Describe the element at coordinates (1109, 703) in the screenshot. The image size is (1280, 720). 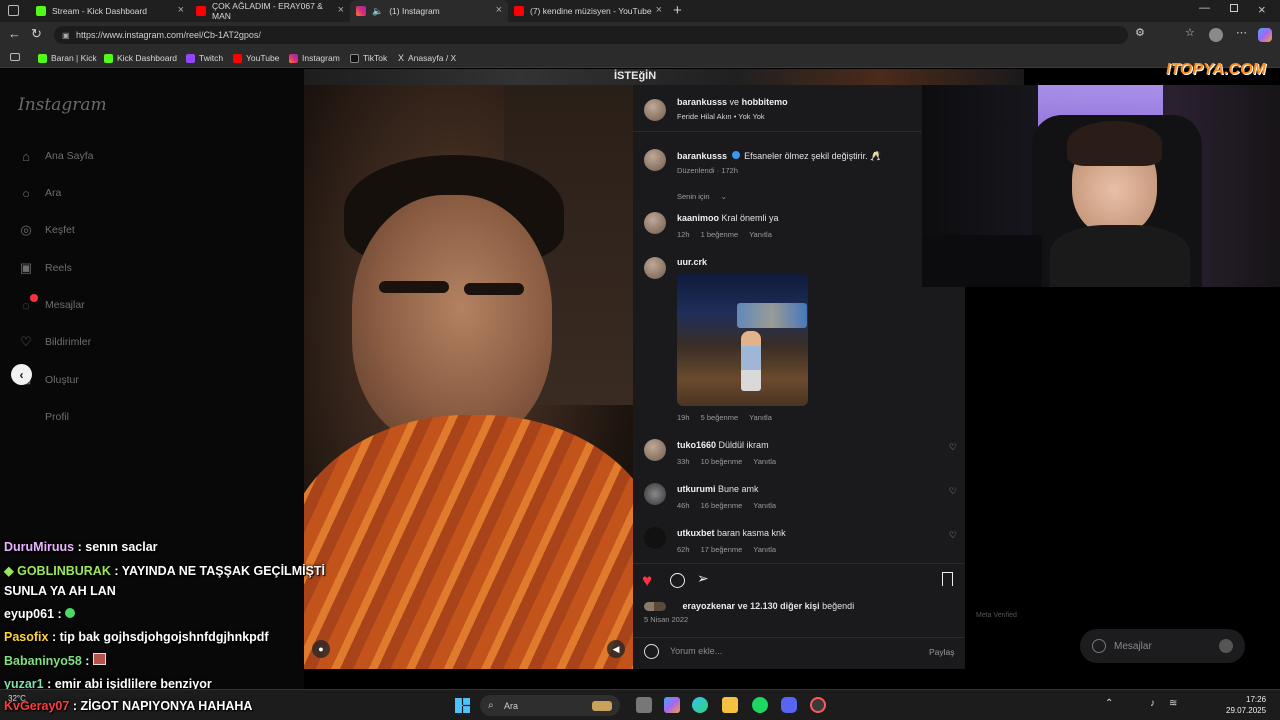
I see `chevron-up-icon: ⌃` at that location.